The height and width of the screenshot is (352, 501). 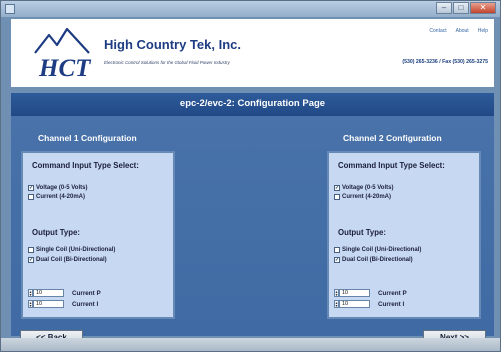 I want to click on ch2-voltage-label: Voltage (0-5 Volts), so click(x=368, y=188).